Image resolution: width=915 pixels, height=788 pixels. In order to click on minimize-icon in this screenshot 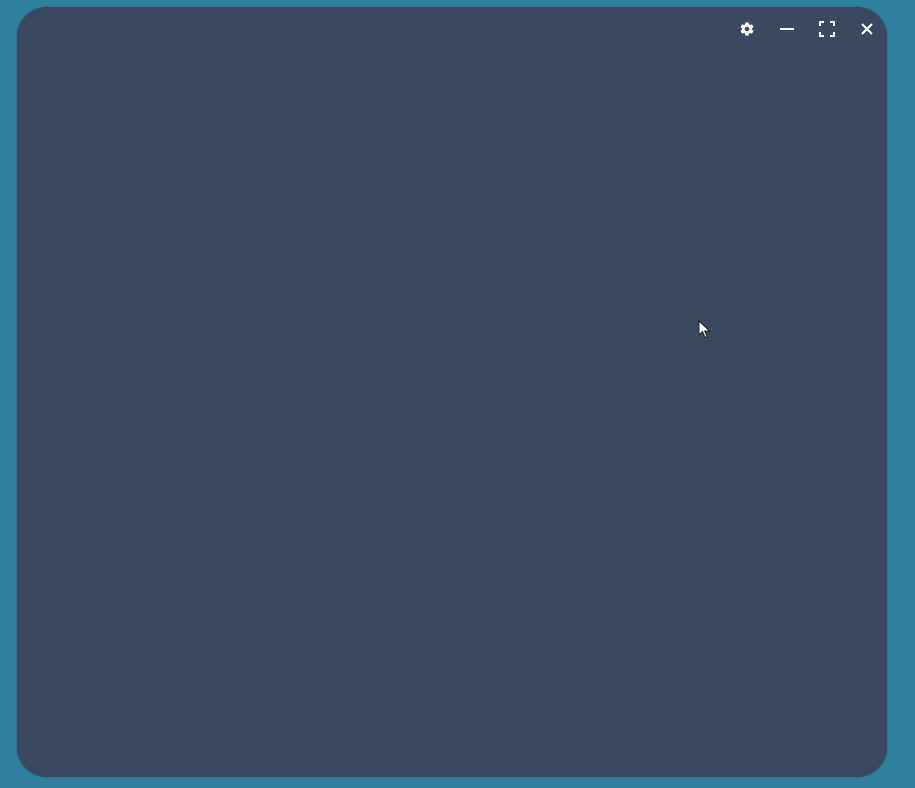, I will do `click(787, 29)`.